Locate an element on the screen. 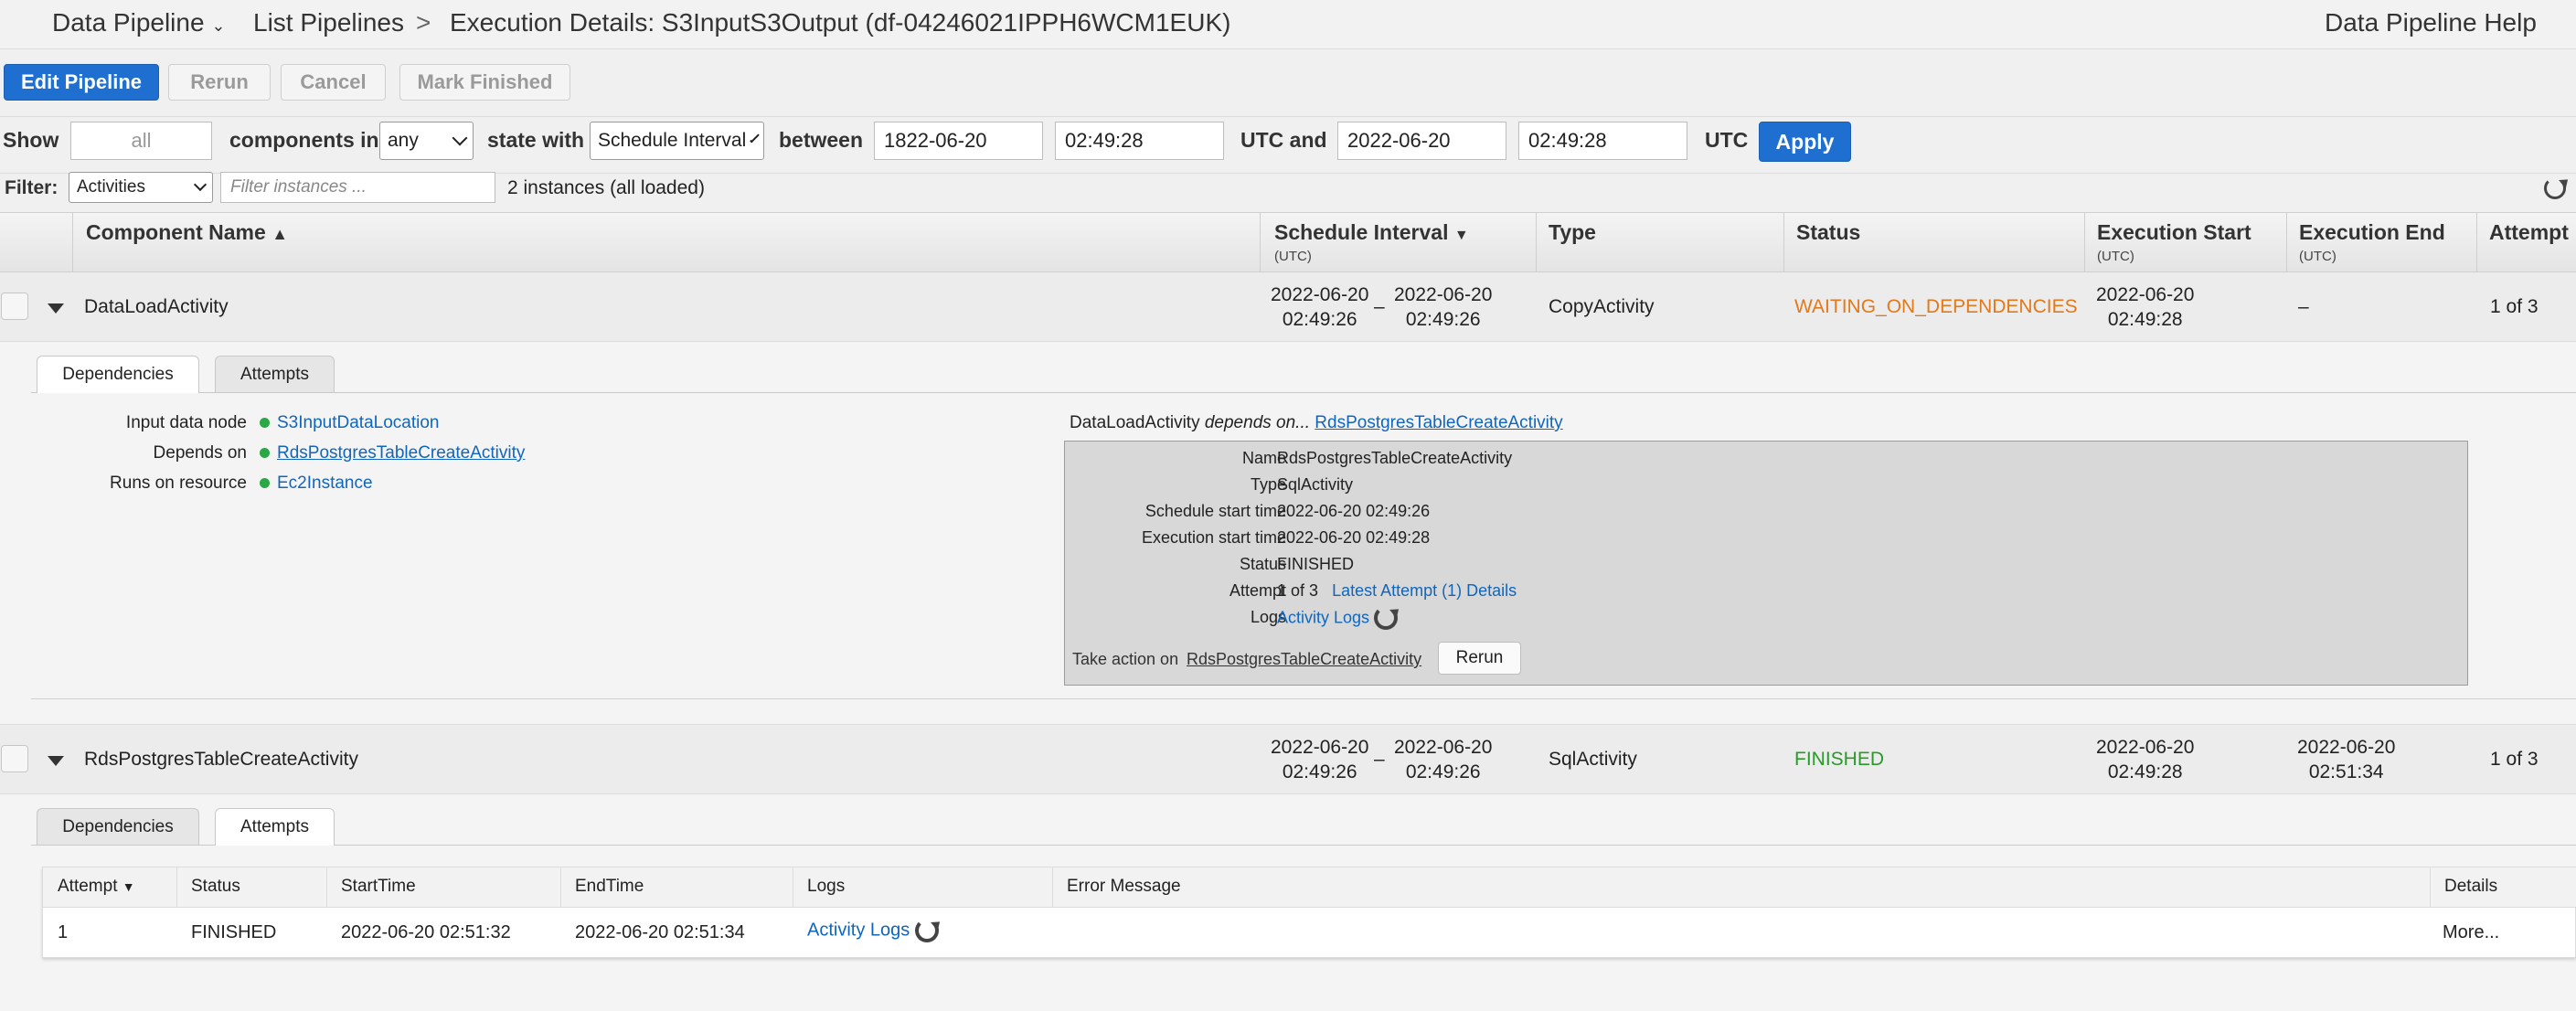 Image resolution: width=2576 pixels, height=1011 pixels. column-component-name: Component Name ▲︎ is located at coordinates (187, 232).